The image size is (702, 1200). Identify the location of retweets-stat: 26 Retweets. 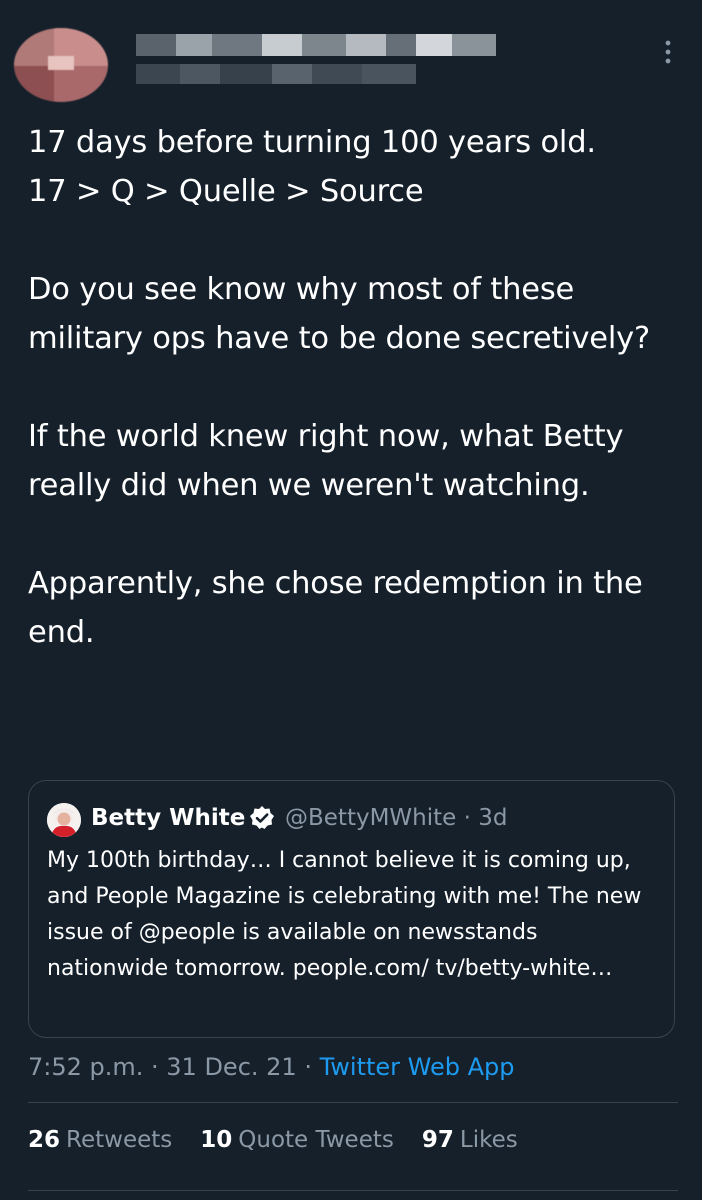
(100, 1140).